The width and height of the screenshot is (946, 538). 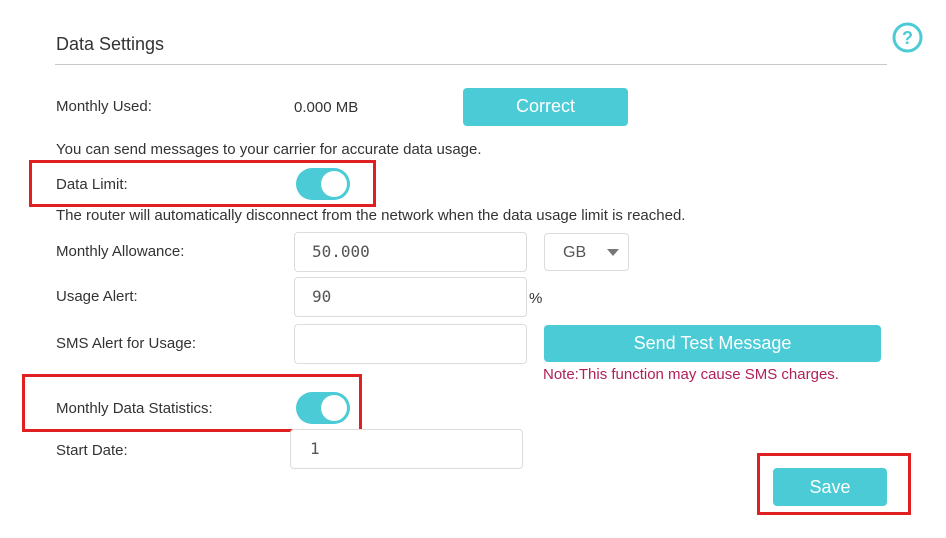 What do you see at coordinates (326, 107) in the screenshot?
I see `monthly-used-value: 0.000 MB` at bounding box center [326, 107].